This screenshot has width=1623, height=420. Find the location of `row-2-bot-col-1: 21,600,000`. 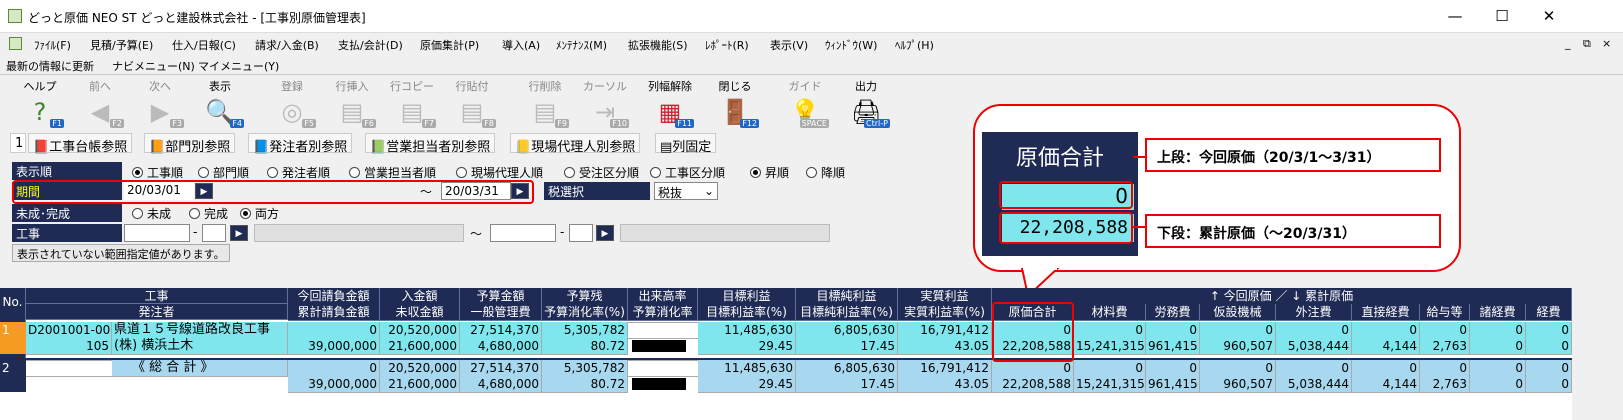

row-2-bot-col-1: 21,600,000 is located at coordinates (420, 384).